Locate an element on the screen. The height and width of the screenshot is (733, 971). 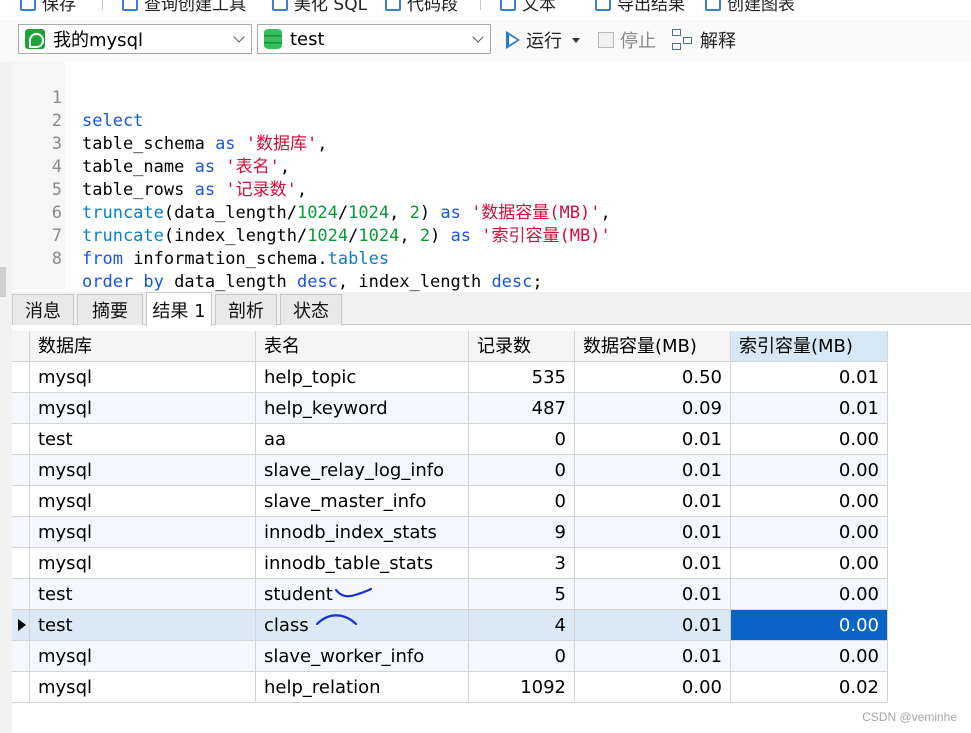
export-result-button: 导出结果 is located at coordinates (640, 7).